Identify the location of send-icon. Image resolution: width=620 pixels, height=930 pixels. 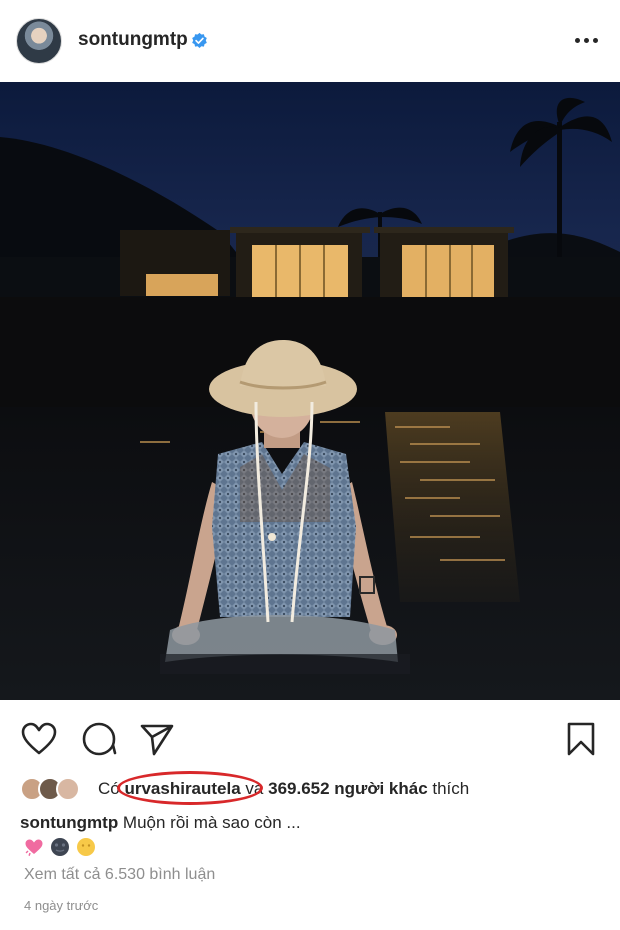
(157, 739).